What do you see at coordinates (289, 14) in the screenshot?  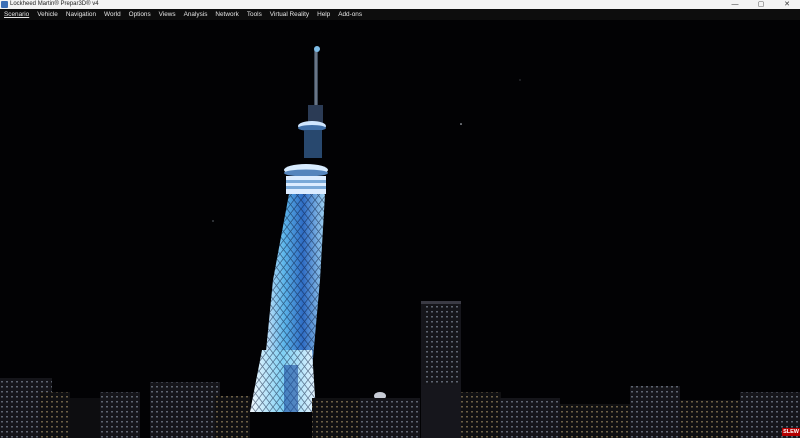 I see `menu-virtual-reality: Virtual Reality` at bounding box center [289, 14].